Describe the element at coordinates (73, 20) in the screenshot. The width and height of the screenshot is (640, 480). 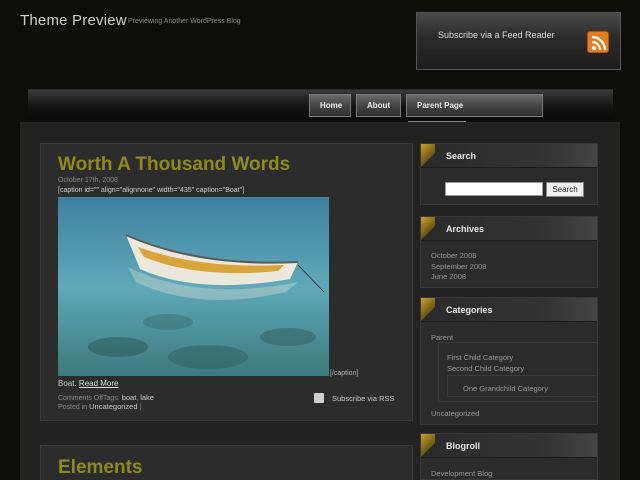
I see `site-title: Theme Preview` at that location.